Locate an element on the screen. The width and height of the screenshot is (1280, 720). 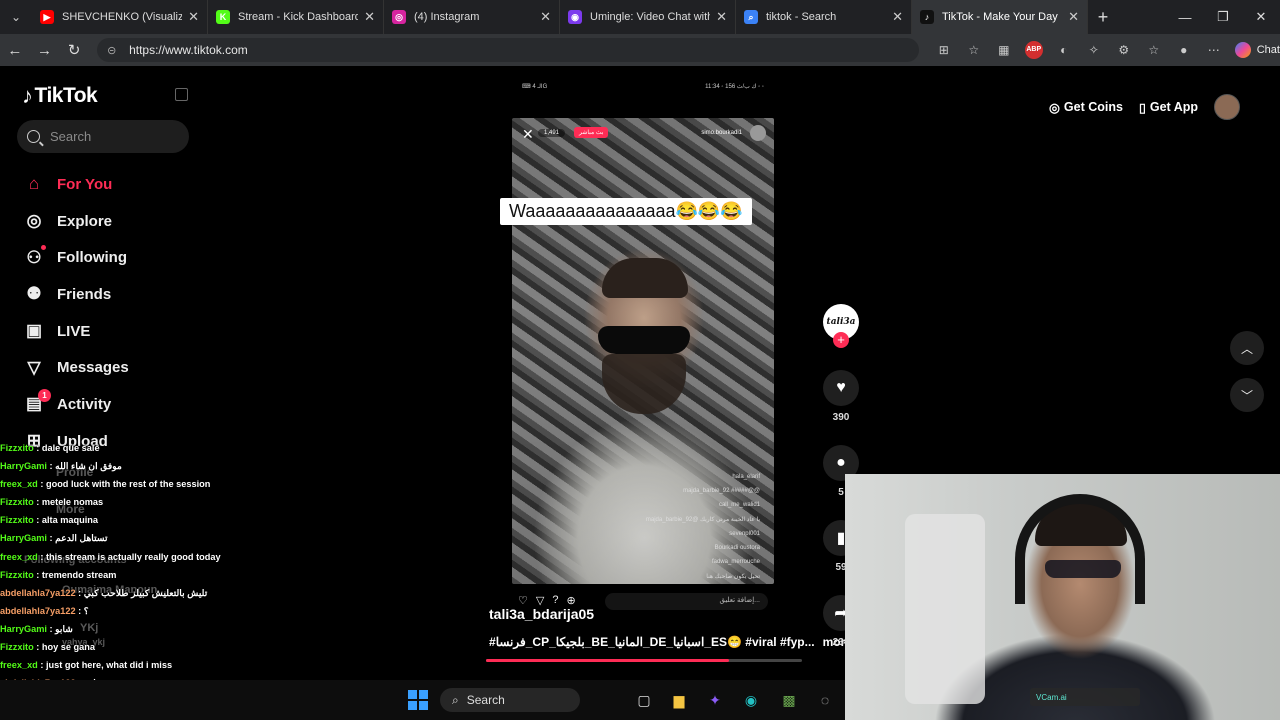
copilot-taskbar-icon: ✦ is located at coordinates (715, 700).